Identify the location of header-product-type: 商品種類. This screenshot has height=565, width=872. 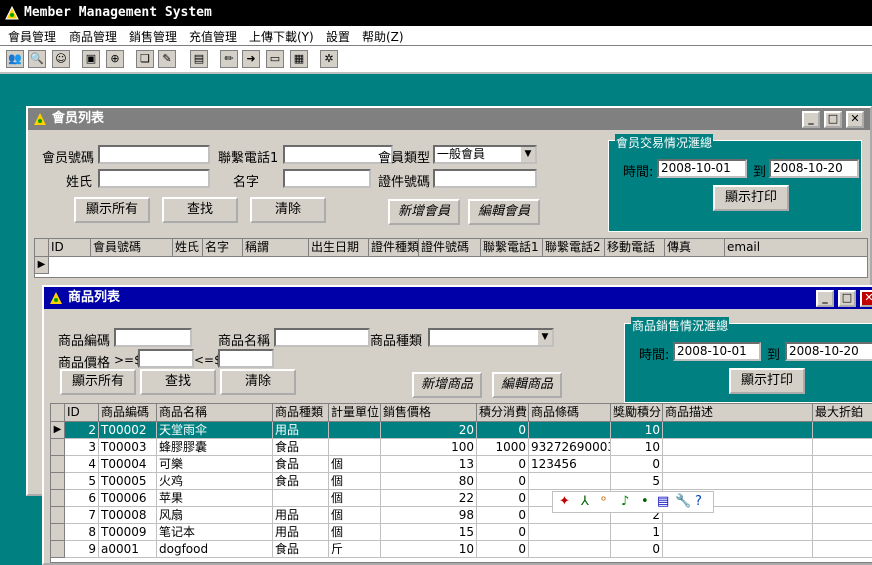
(301, 413).